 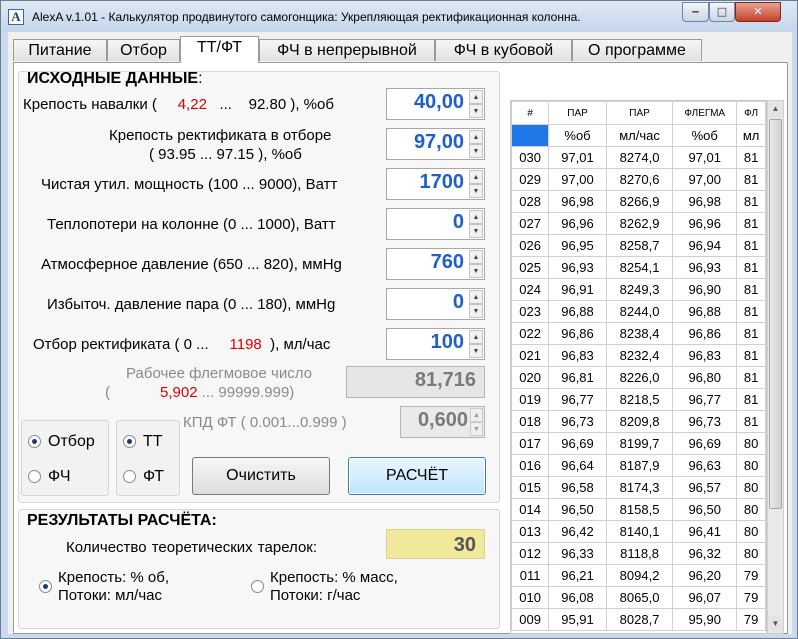 What do you see at coordinates (417, 476) in the screenshot?
I see `calculate-button: РАСЧЁТ` at bounding box center [417, 476].